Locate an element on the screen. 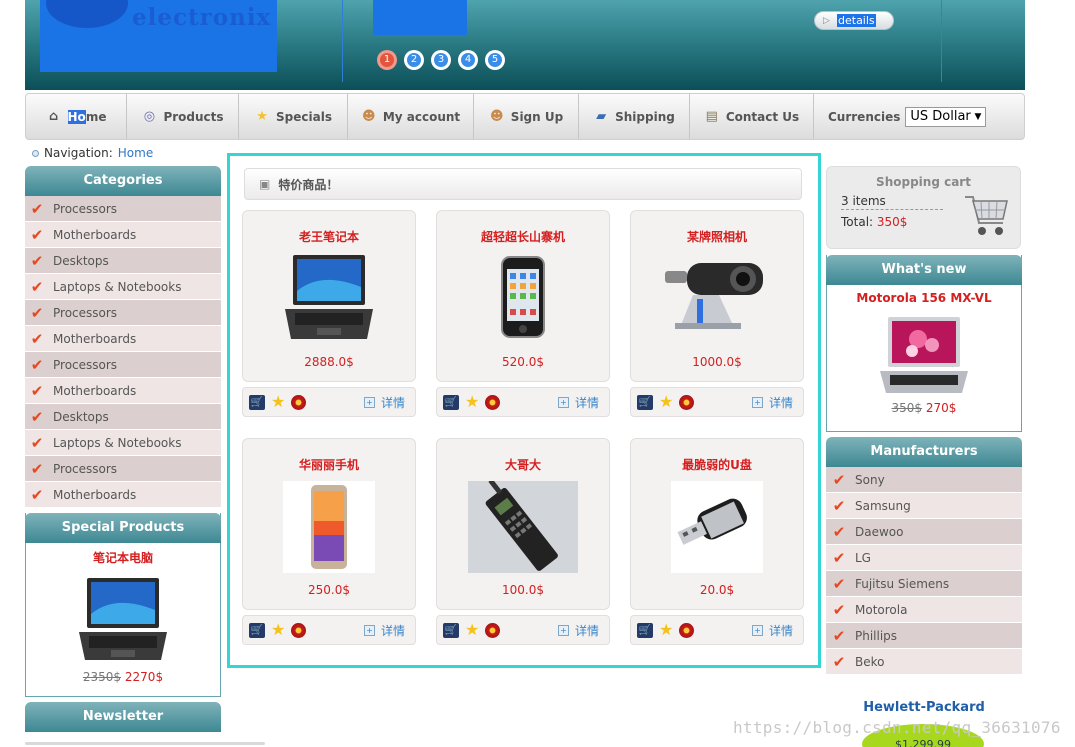 Image resolution: width=1075 pixels, height=747 pixels. details-button: ▷ details is located at coordinates (854, 20).